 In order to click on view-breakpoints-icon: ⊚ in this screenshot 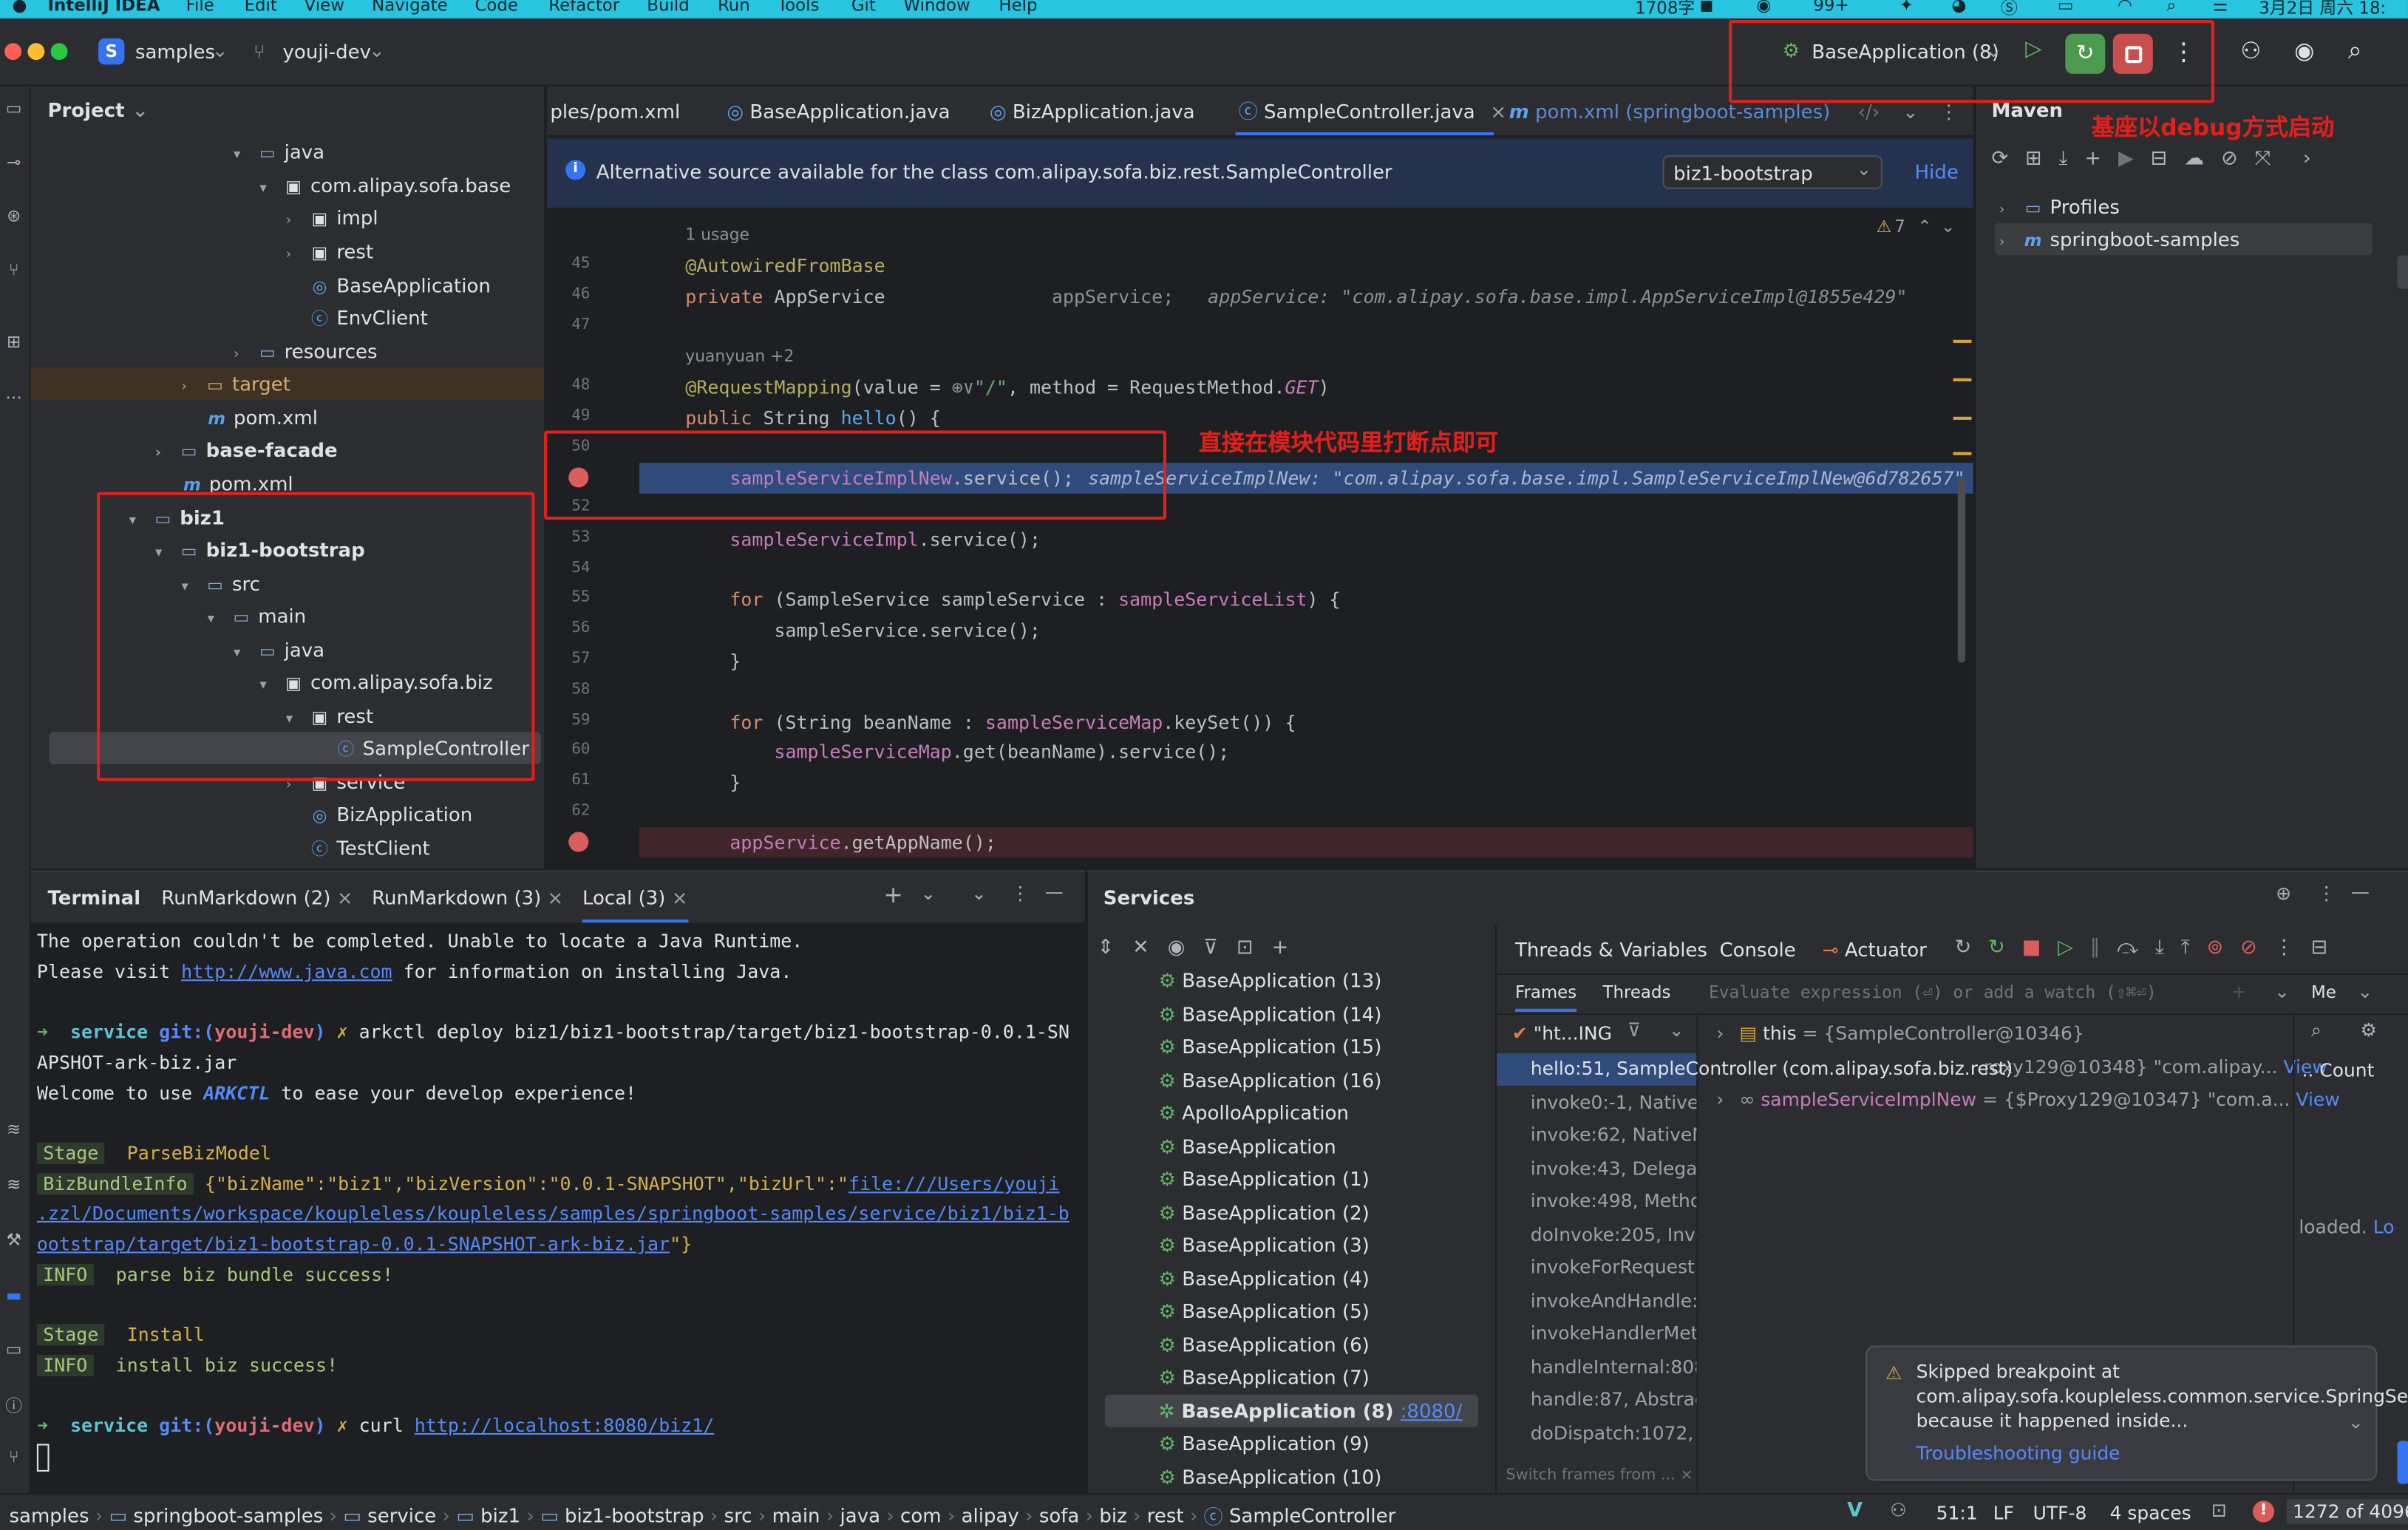, I will do `click(2215, 947)`.